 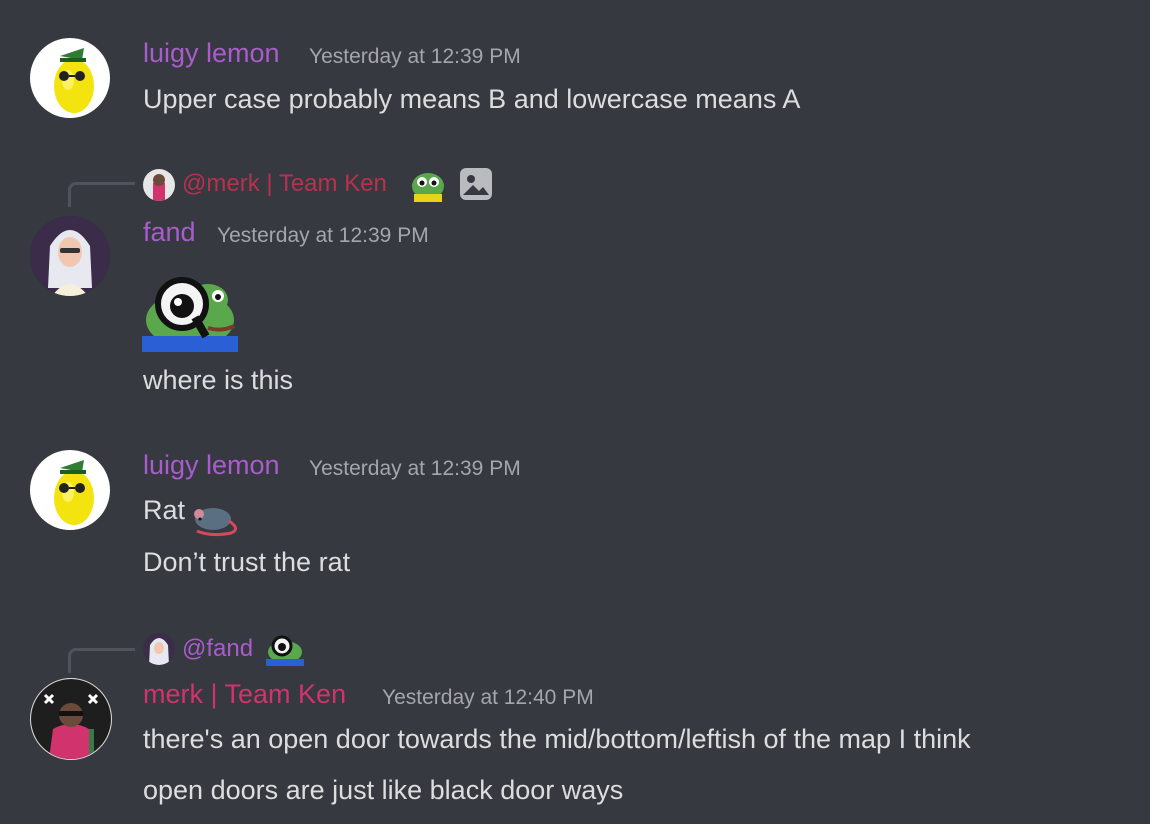 What do you see at coordinates (285, 650) in the screenshot?
I see `pepe-magnifier-reply-emoji-icon` at bounding box center [285, 650].